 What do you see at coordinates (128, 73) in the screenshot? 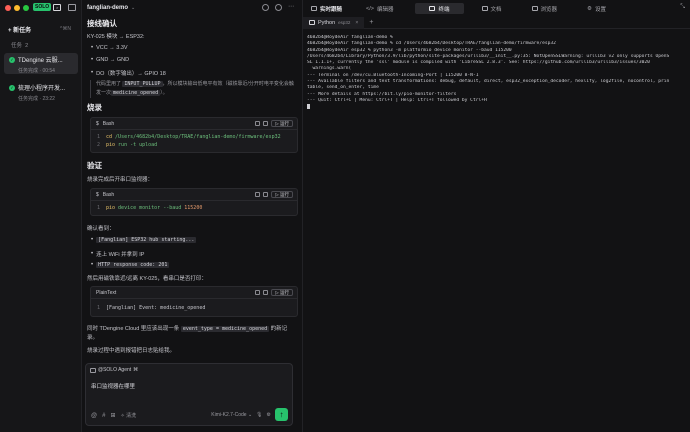
I see `list-item: DO（数字输出）→ GPIO 18` at bounding box center [128, 73].